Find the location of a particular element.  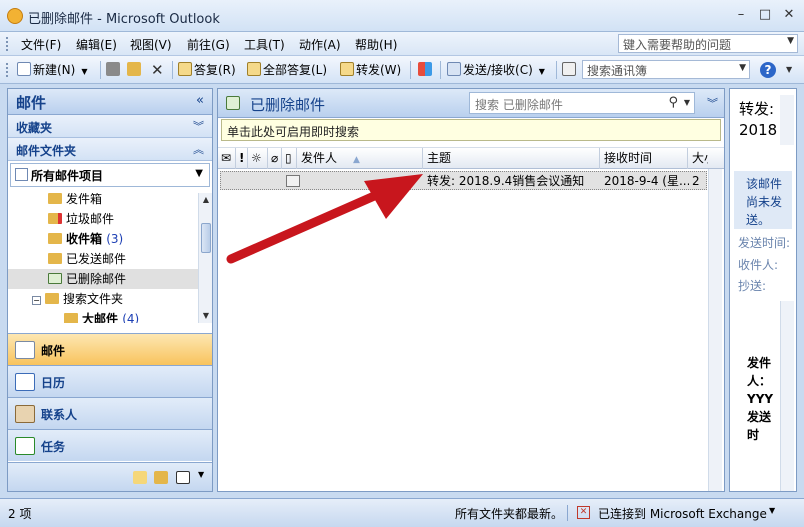

folder-deleted: 已删除邮件 is located at coordinates (105, 279).